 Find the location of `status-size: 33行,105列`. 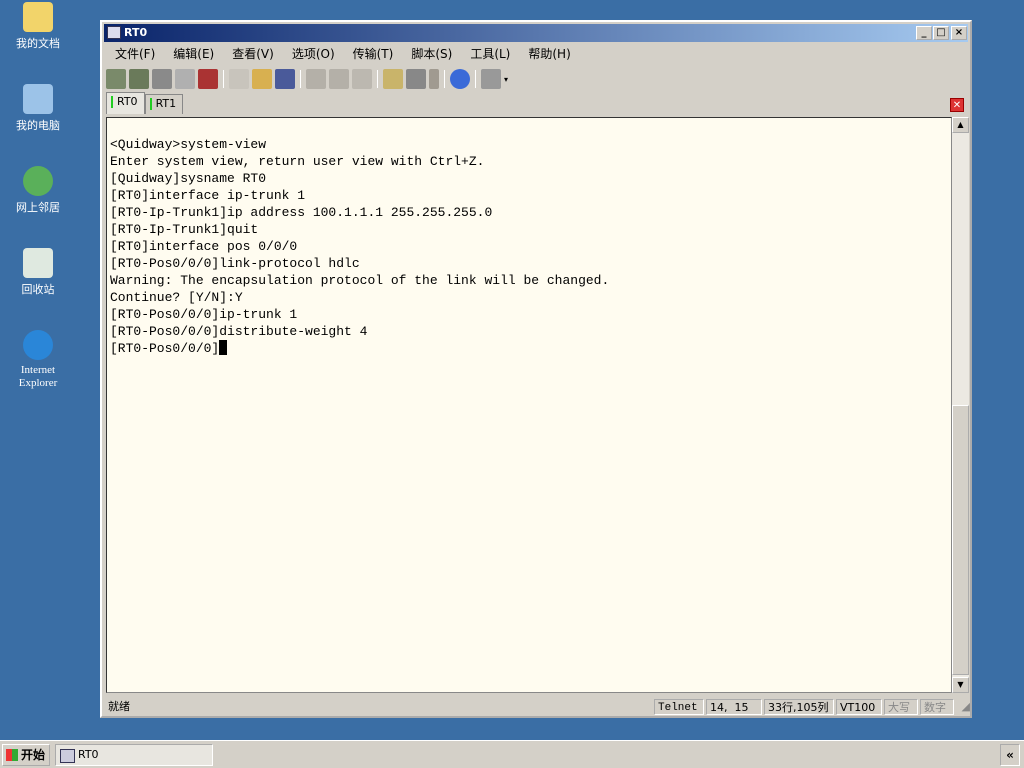

status-size: 33行,105列 is located at coordinates (799, 707).